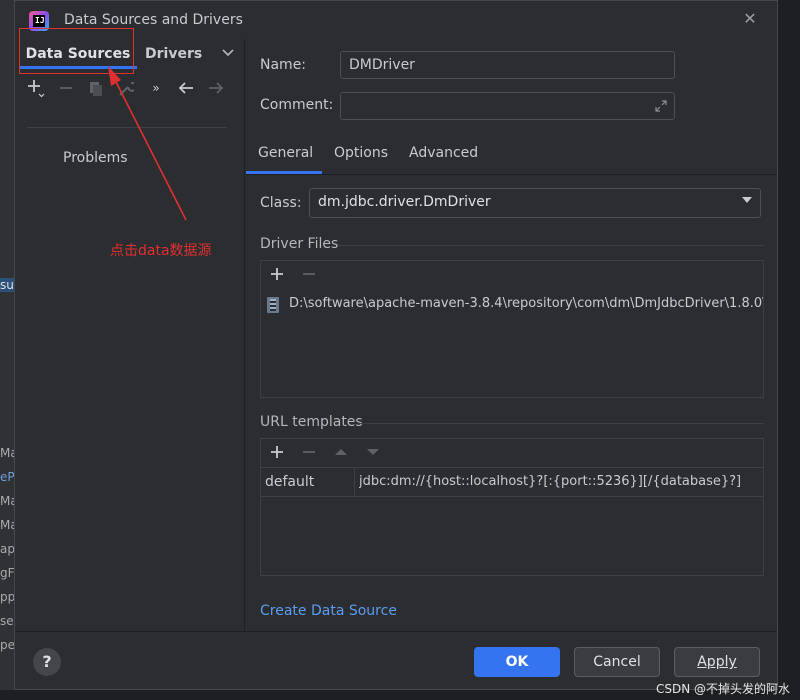  I want to click on ok-button: OK, so click(517, 662).